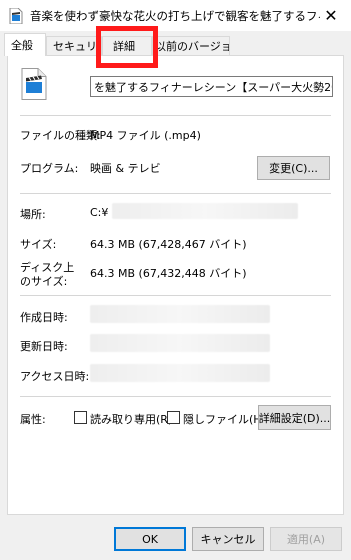 The width and height of the screenshot is (351, 560). I want to click on readonly-checkbox, so click(80, 417).